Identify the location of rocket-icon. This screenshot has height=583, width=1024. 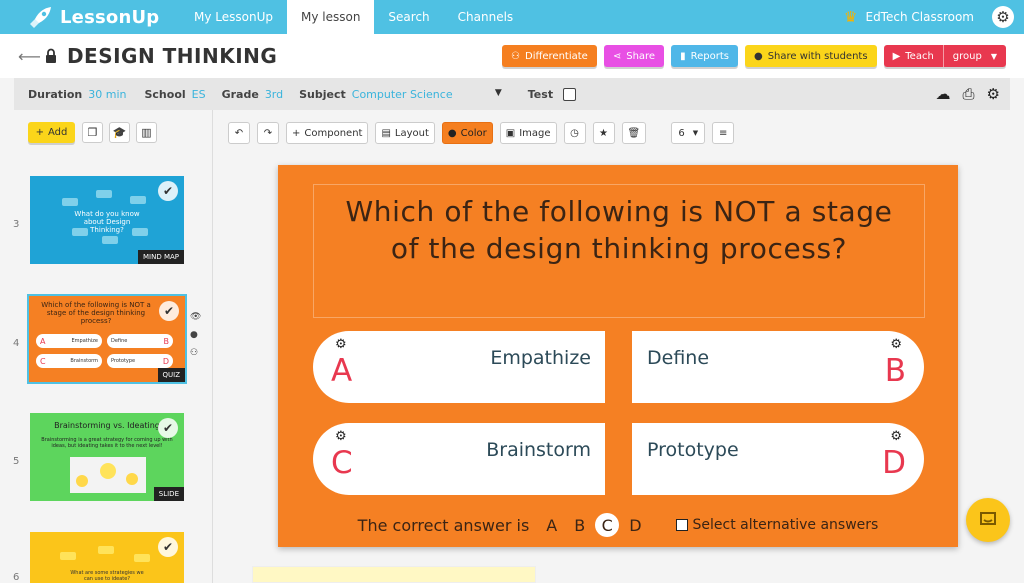
(40, 17).